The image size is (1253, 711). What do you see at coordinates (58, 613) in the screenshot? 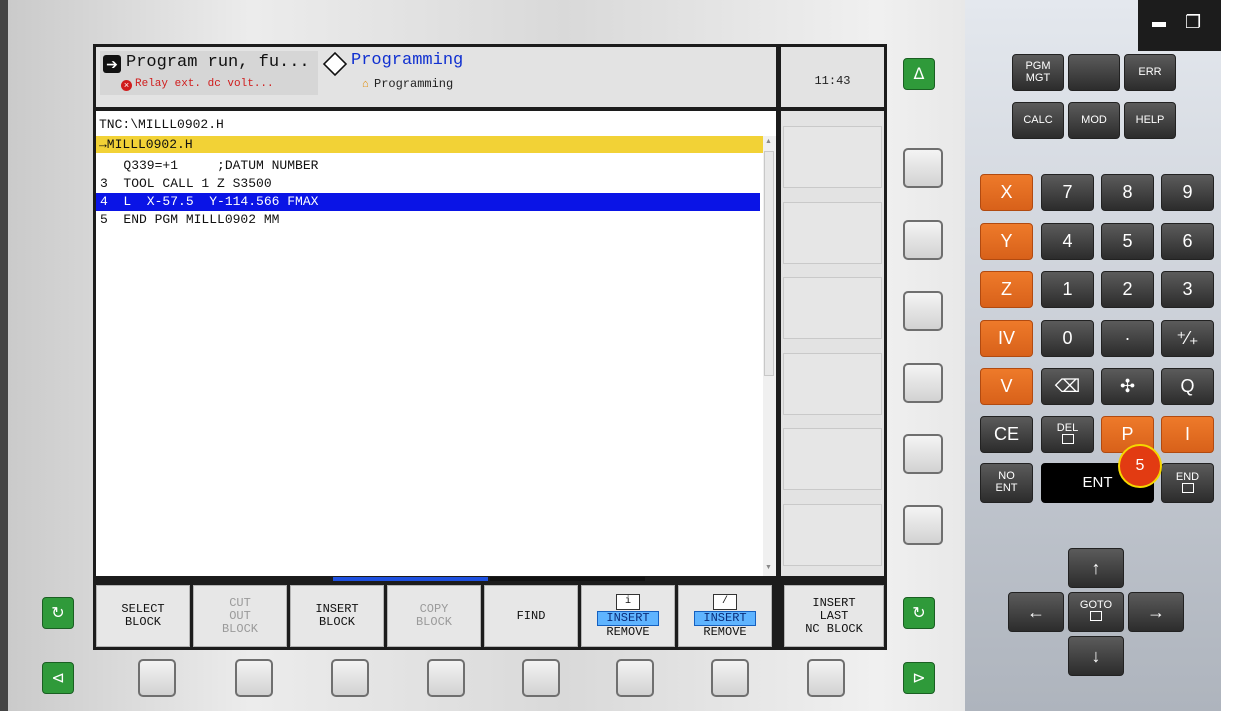
I see `switch-softkey-bar-left: ↻` at bounding box center [58, 613].